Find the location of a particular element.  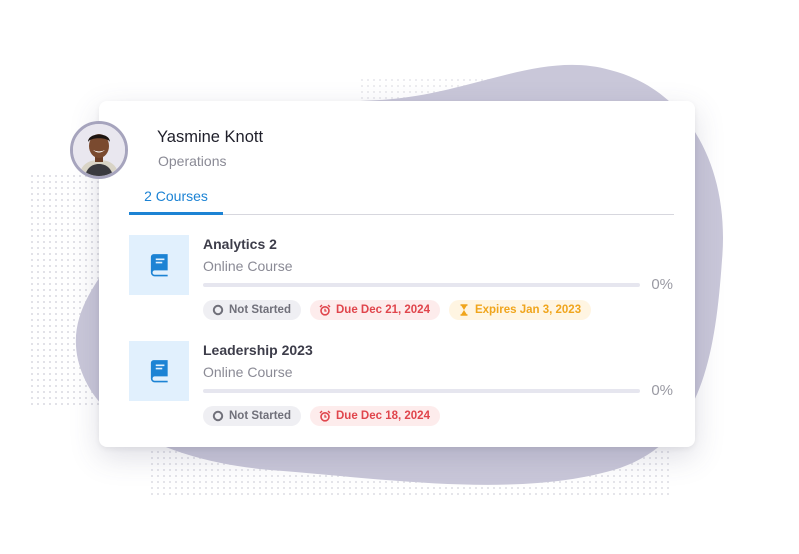

due-date-label: Due Dec 21, 2024 is located at coordinates (382, 310).